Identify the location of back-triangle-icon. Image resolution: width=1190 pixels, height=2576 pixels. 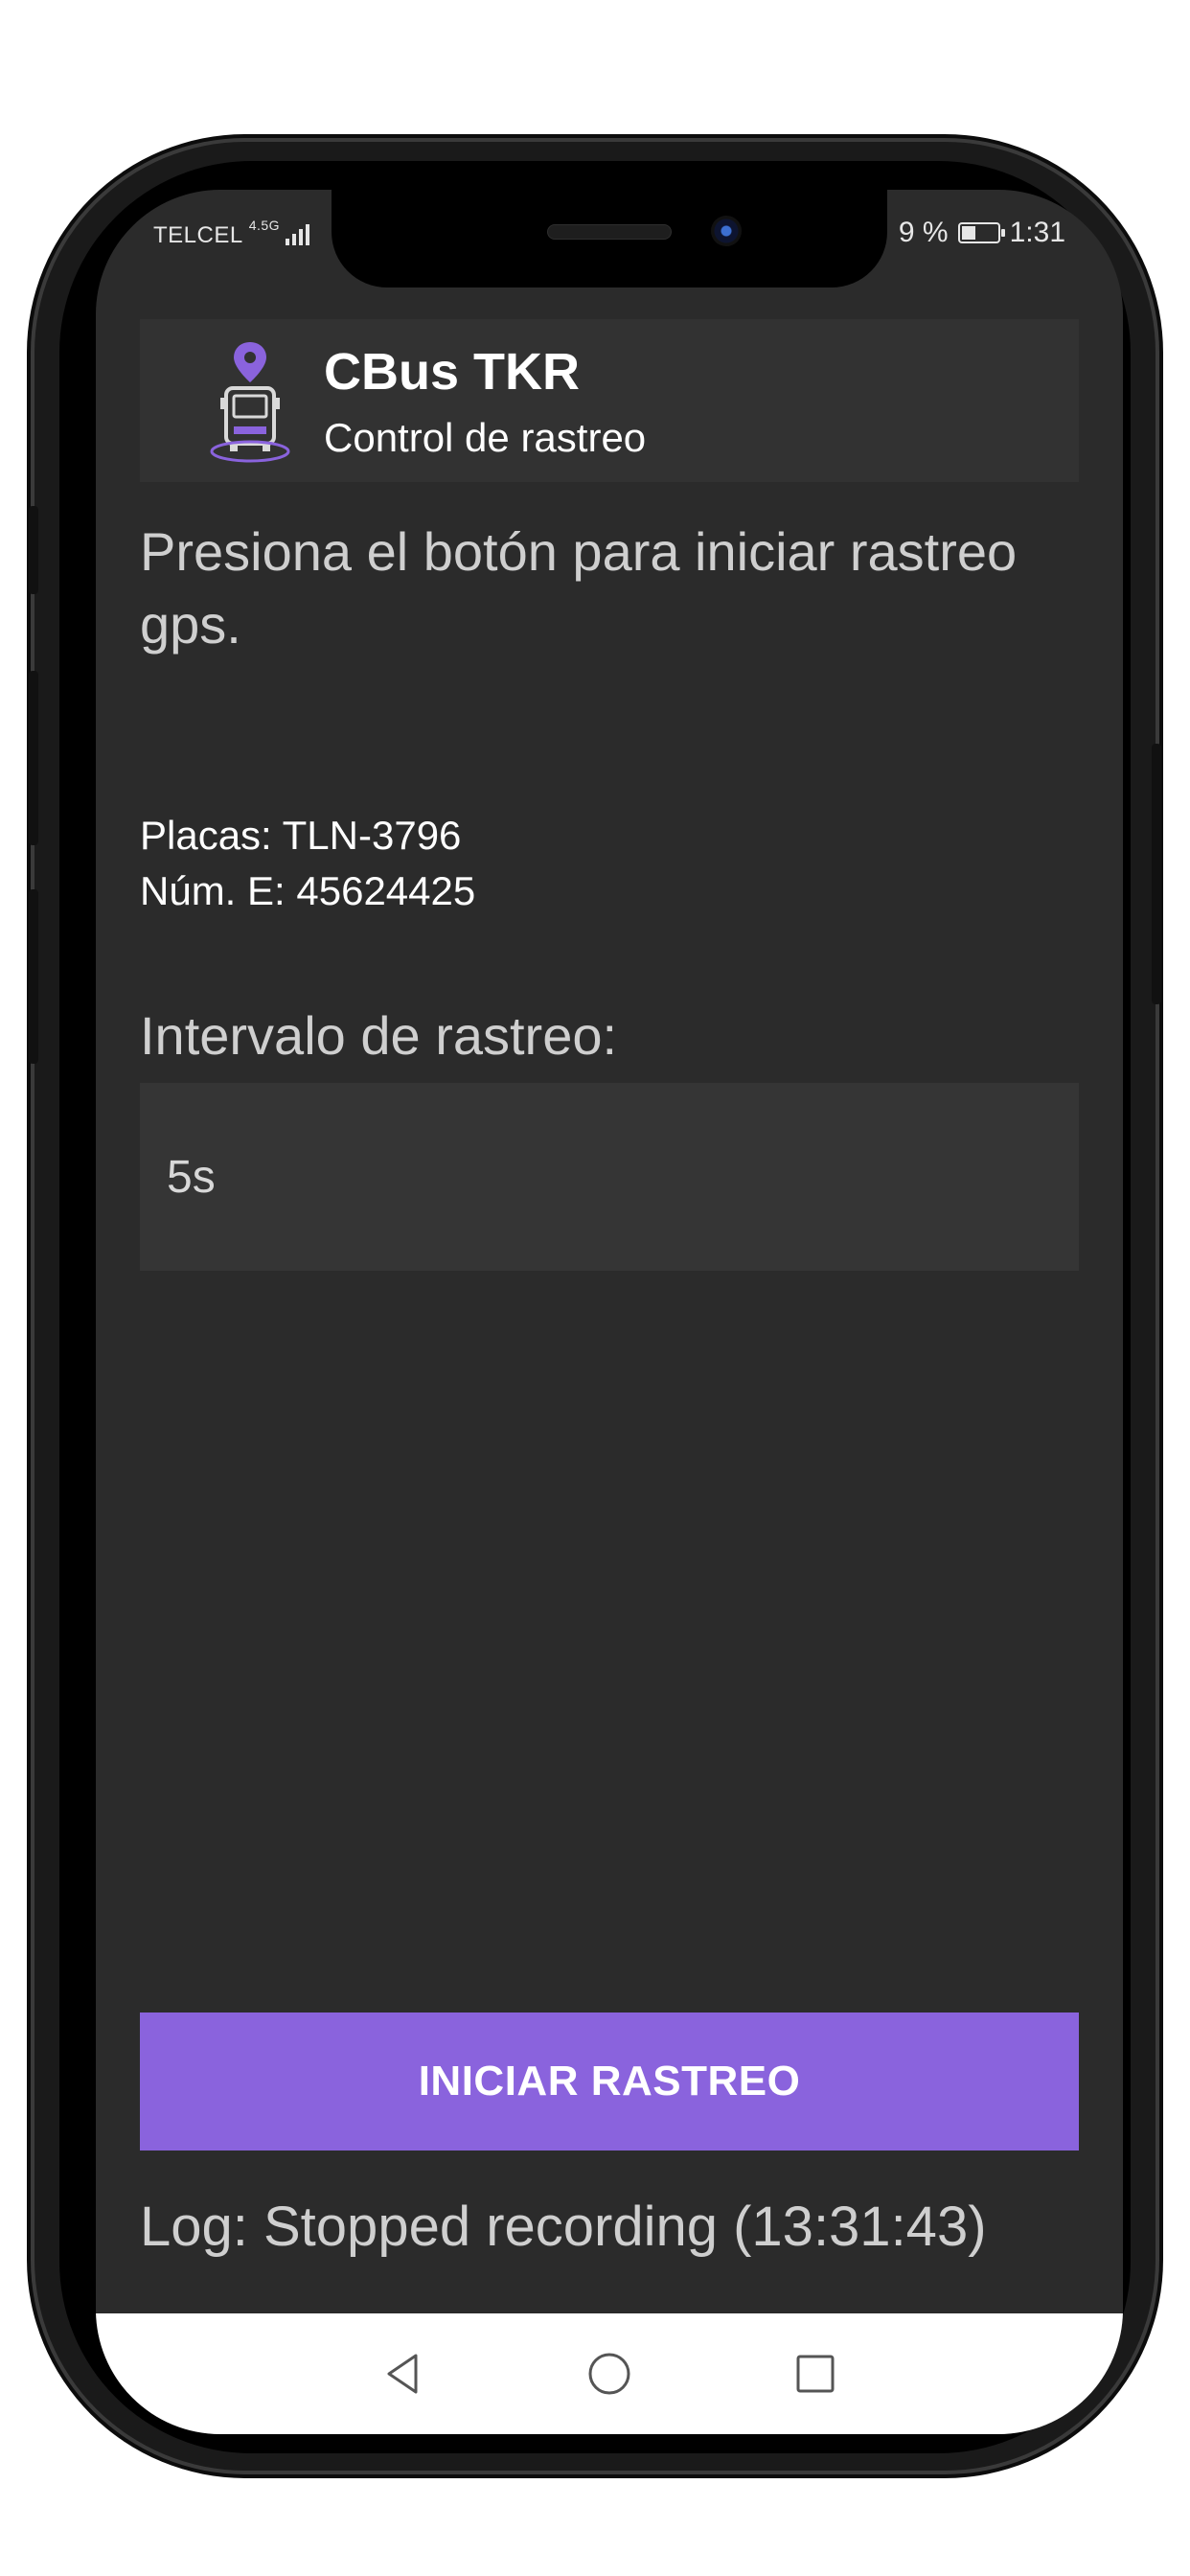
(403, 2374).